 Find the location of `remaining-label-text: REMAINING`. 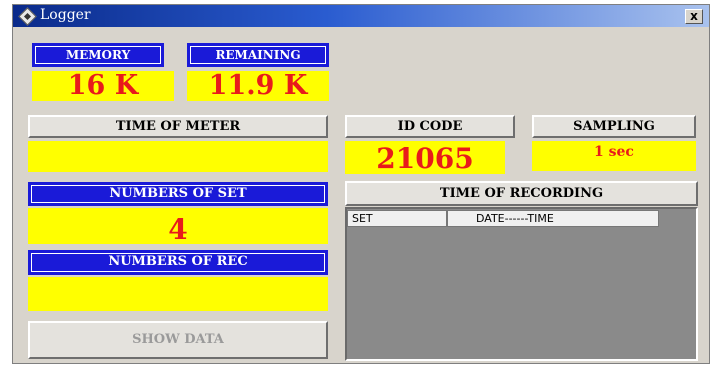

remaining-label-text: REMAINING is located at coordinates (258, 55).